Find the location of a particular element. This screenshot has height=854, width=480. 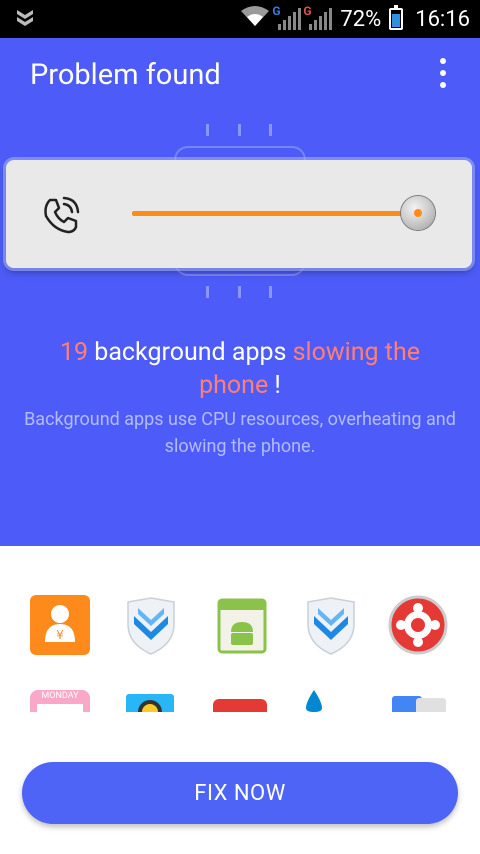

clock: 16:16 is located at coordinates (442, 19).